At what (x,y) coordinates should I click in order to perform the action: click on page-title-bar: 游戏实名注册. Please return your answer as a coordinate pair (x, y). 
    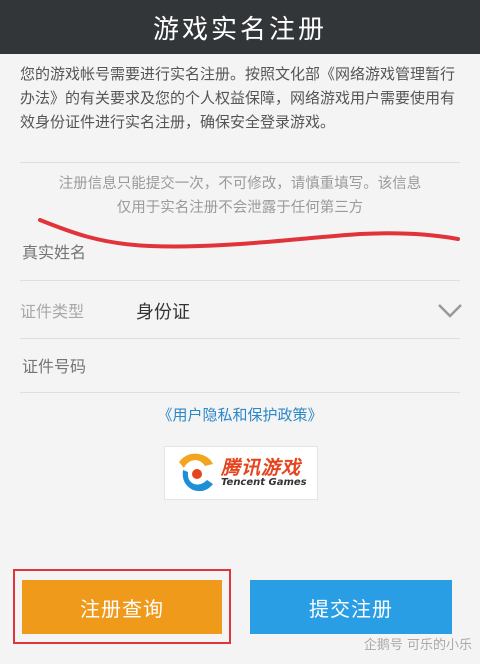
    Looking at the image, I should click on (240, 27).